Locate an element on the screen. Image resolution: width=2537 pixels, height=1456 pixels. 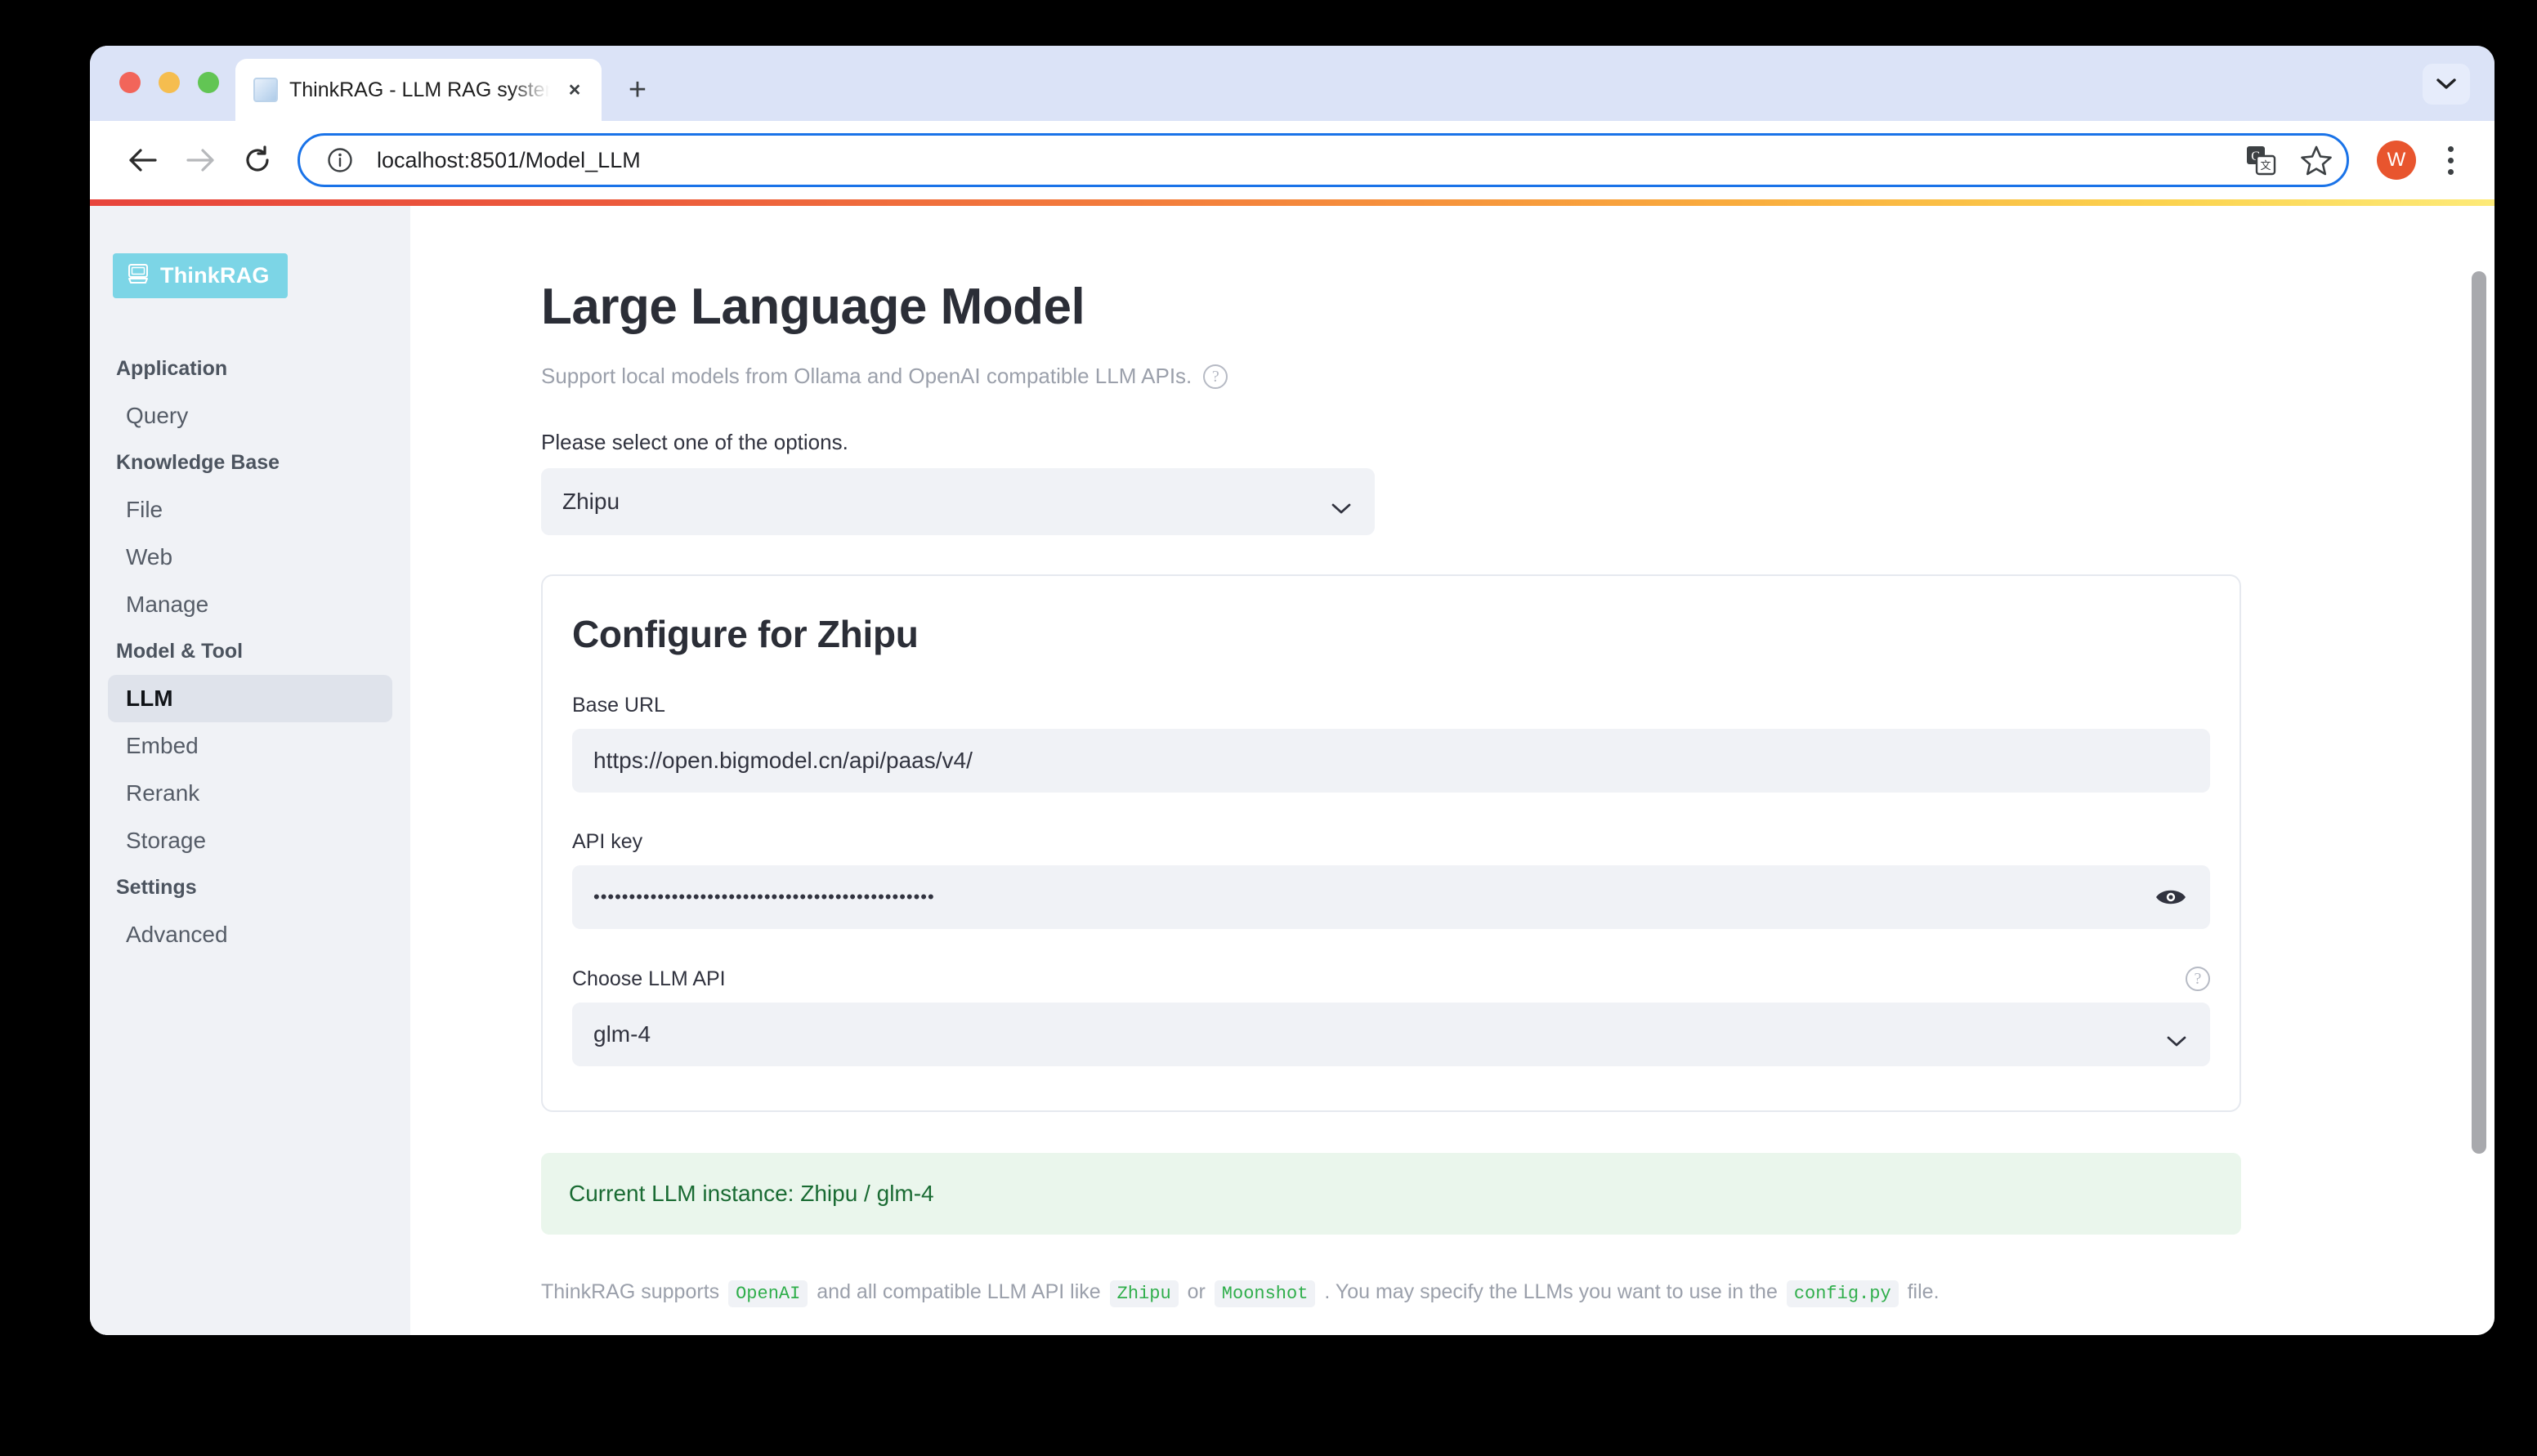
base-url-label: Base URL is located at coordinates (618, 705).